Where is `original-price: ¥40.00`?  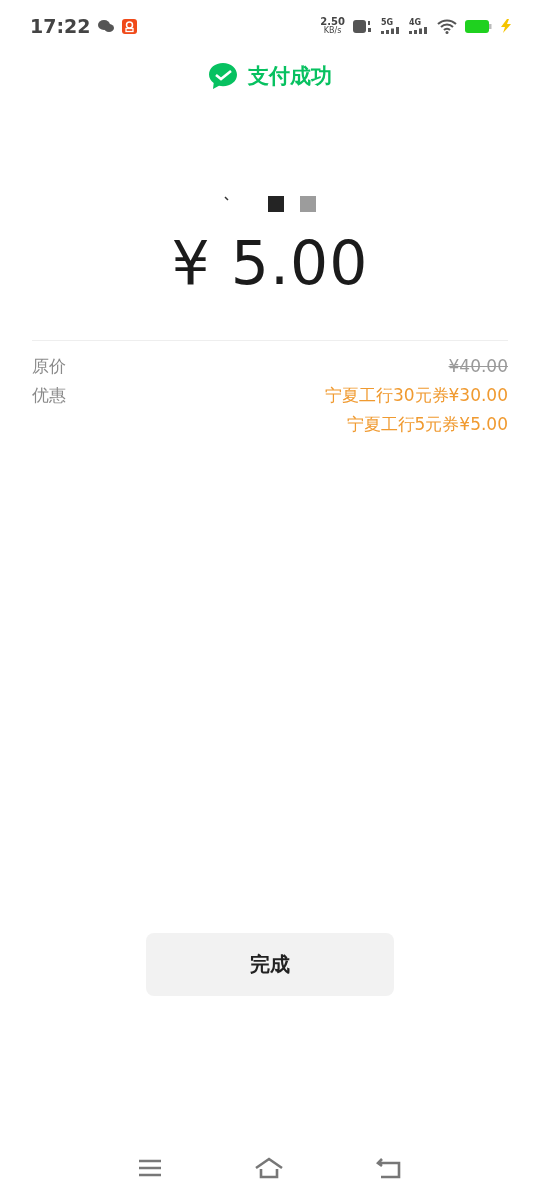
original-price: ¥40.00 is located at coordinates (478, 366).